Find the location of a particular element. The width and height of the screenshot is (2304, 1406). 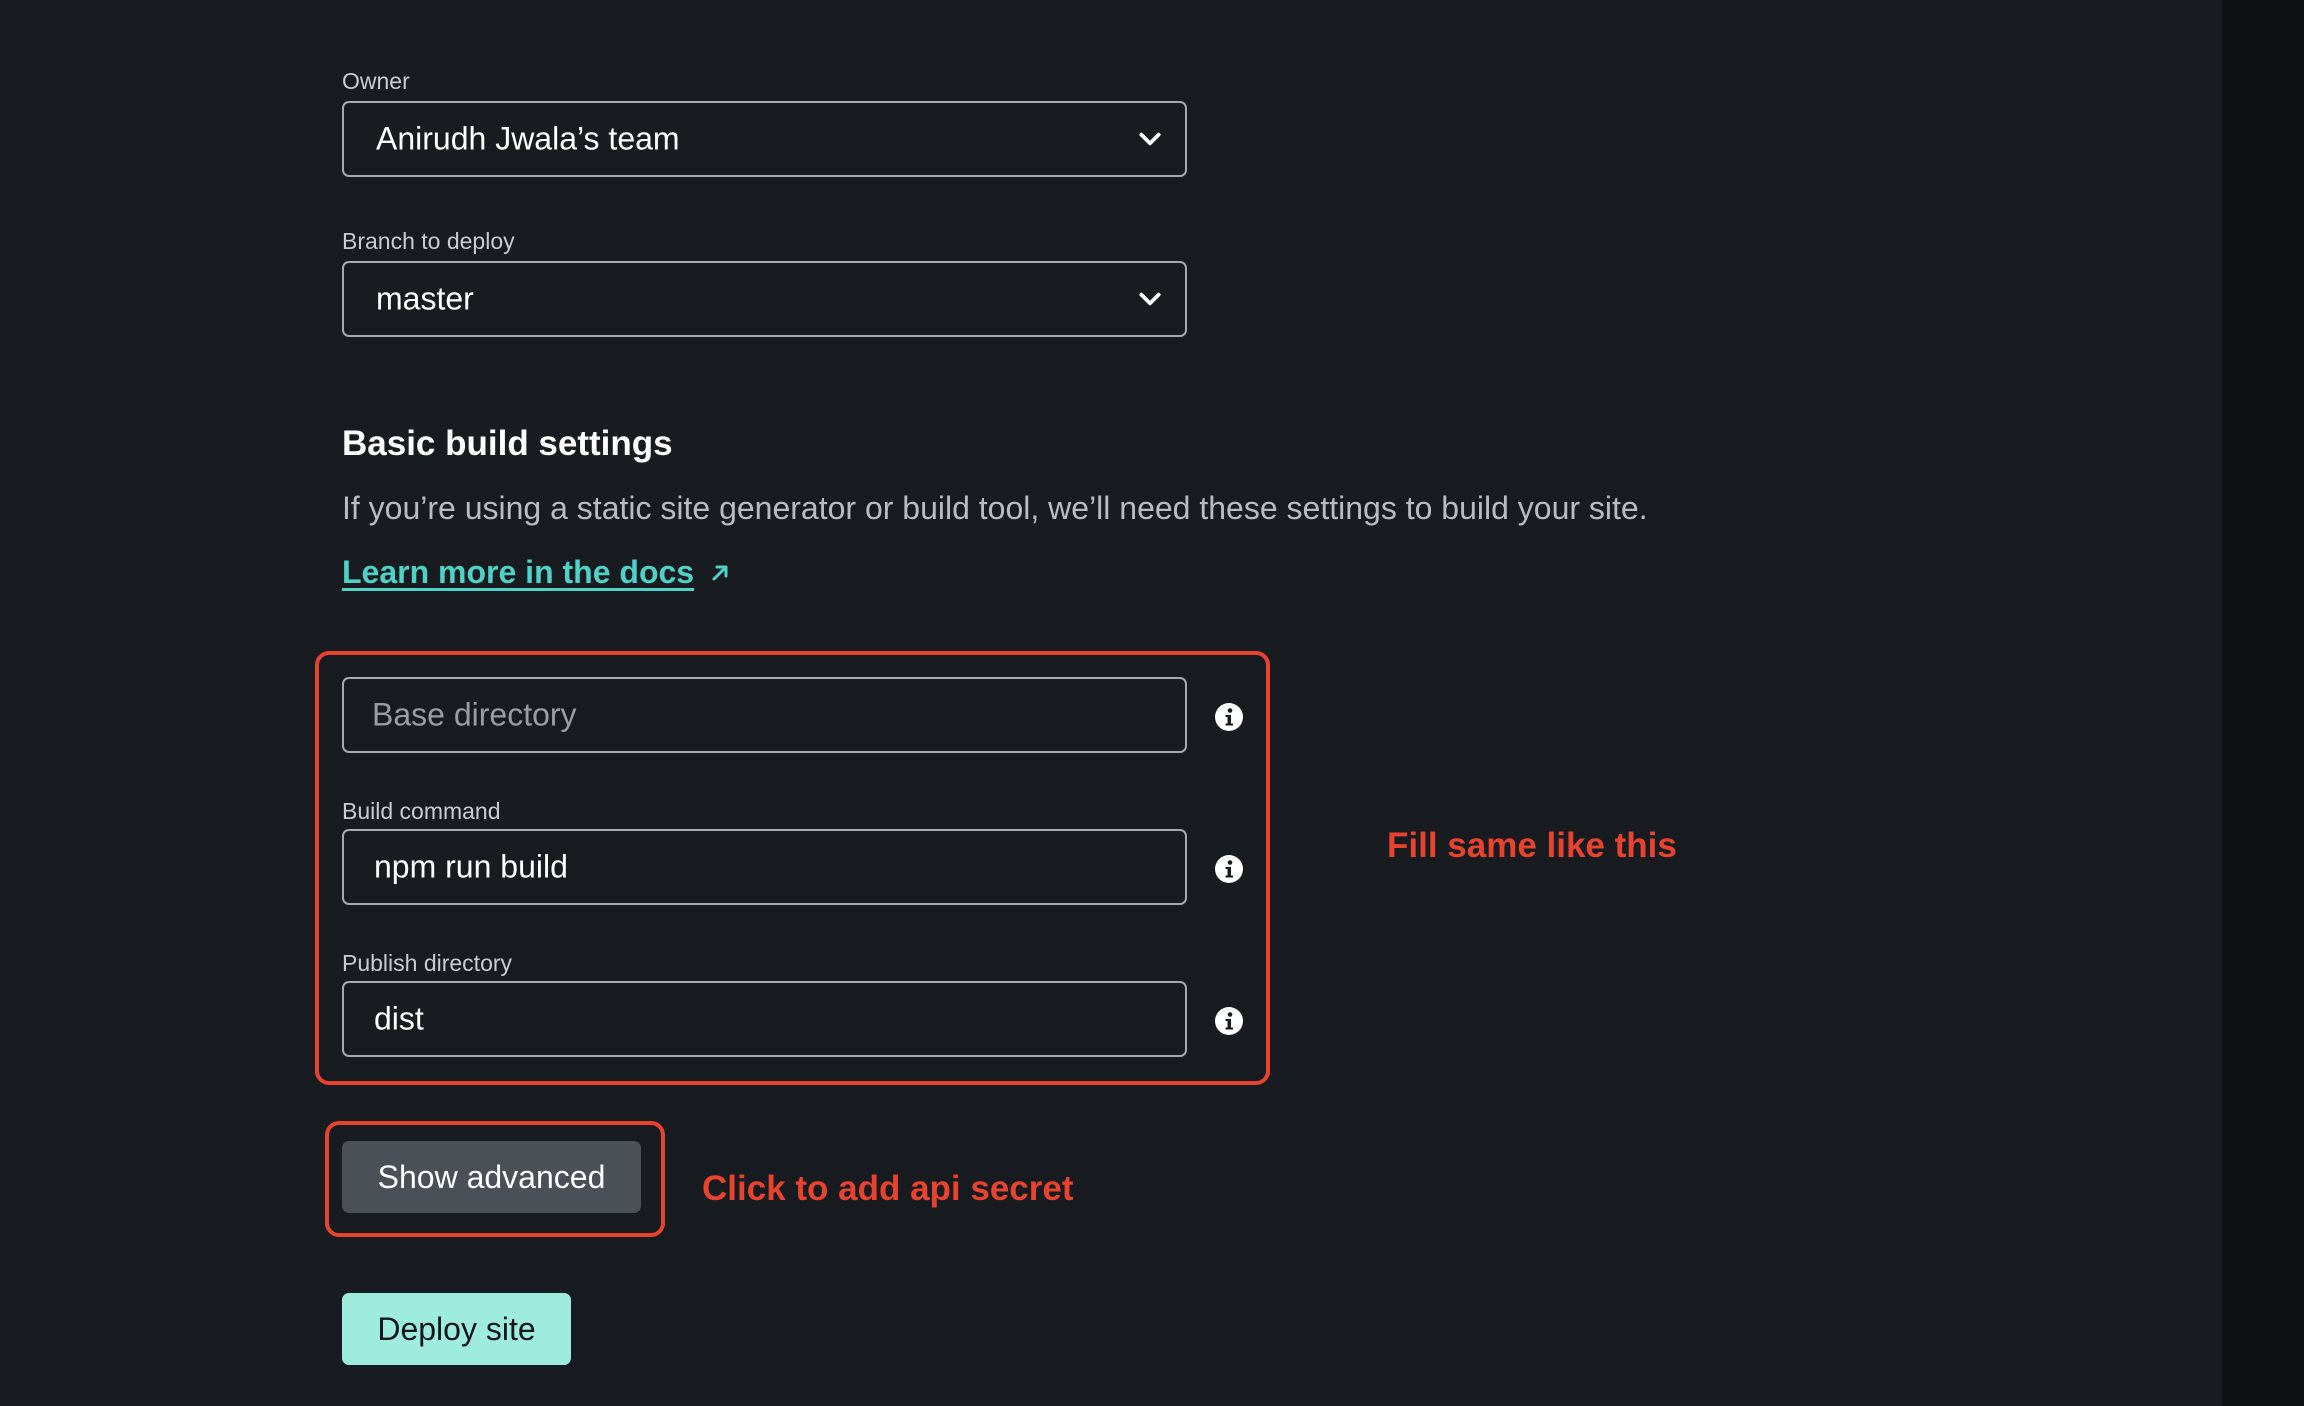

click-annotation: Click to add api secret is located at coordinates (888, 1188).